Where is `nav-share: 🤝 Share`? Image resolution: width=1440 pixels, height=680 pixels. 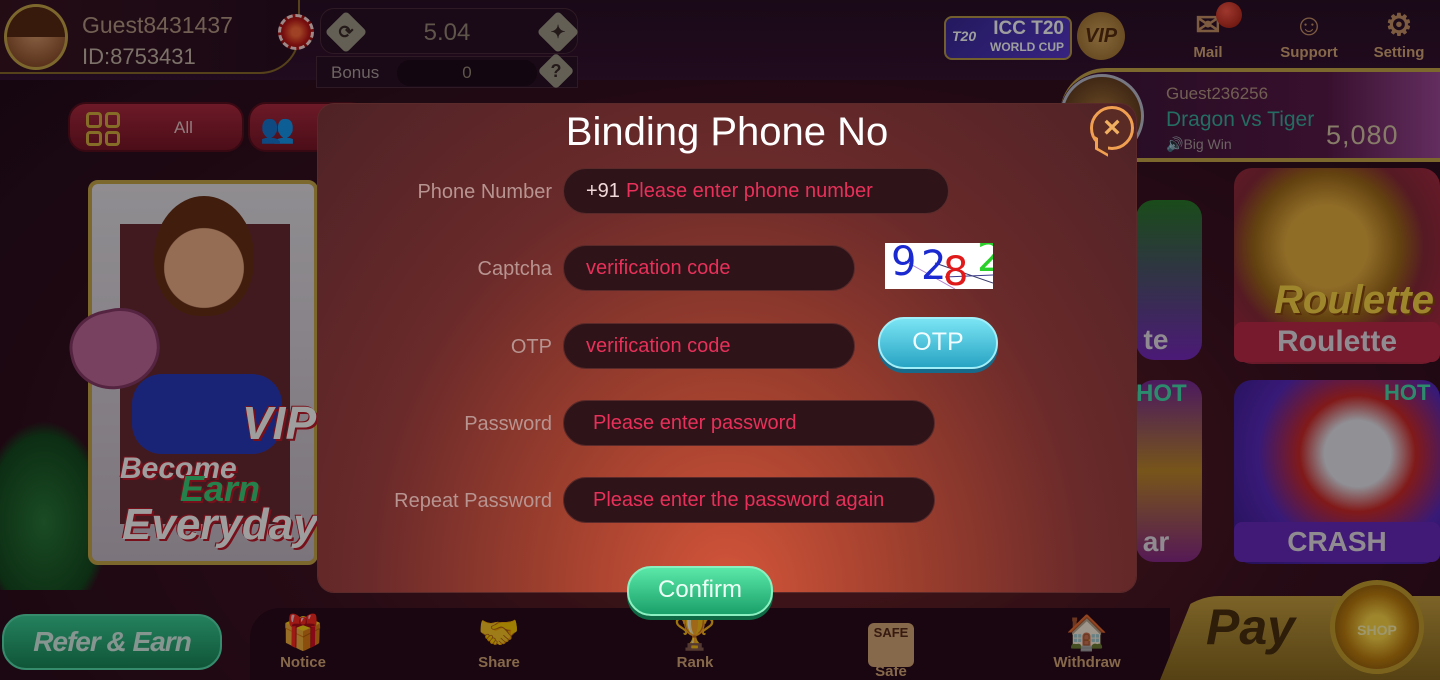
nav-share: 🤝 Share is located at coordinates (499, 644).